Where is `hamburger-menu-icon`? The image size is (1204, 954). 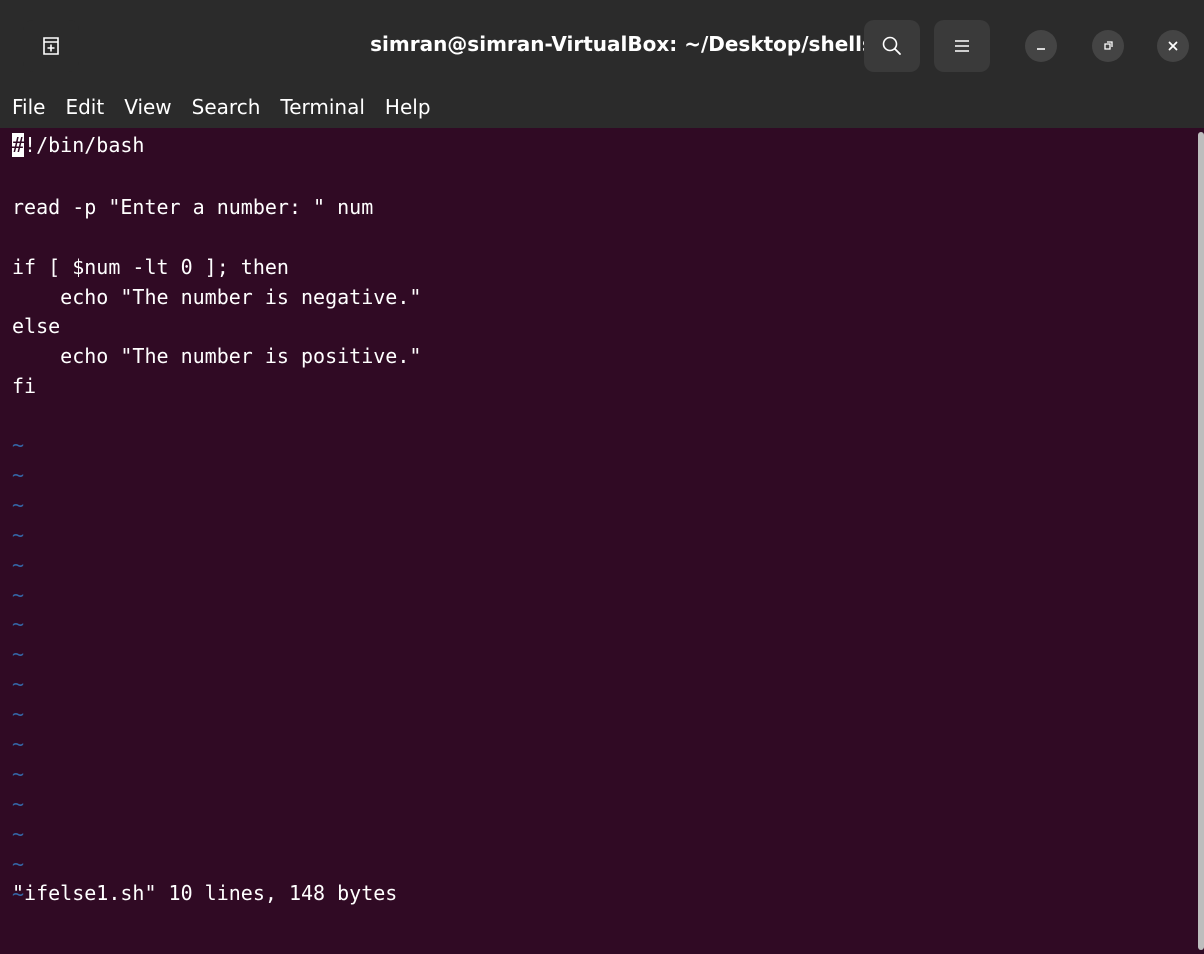 hamburger-menu-icon is located at coordinates (962, 46).